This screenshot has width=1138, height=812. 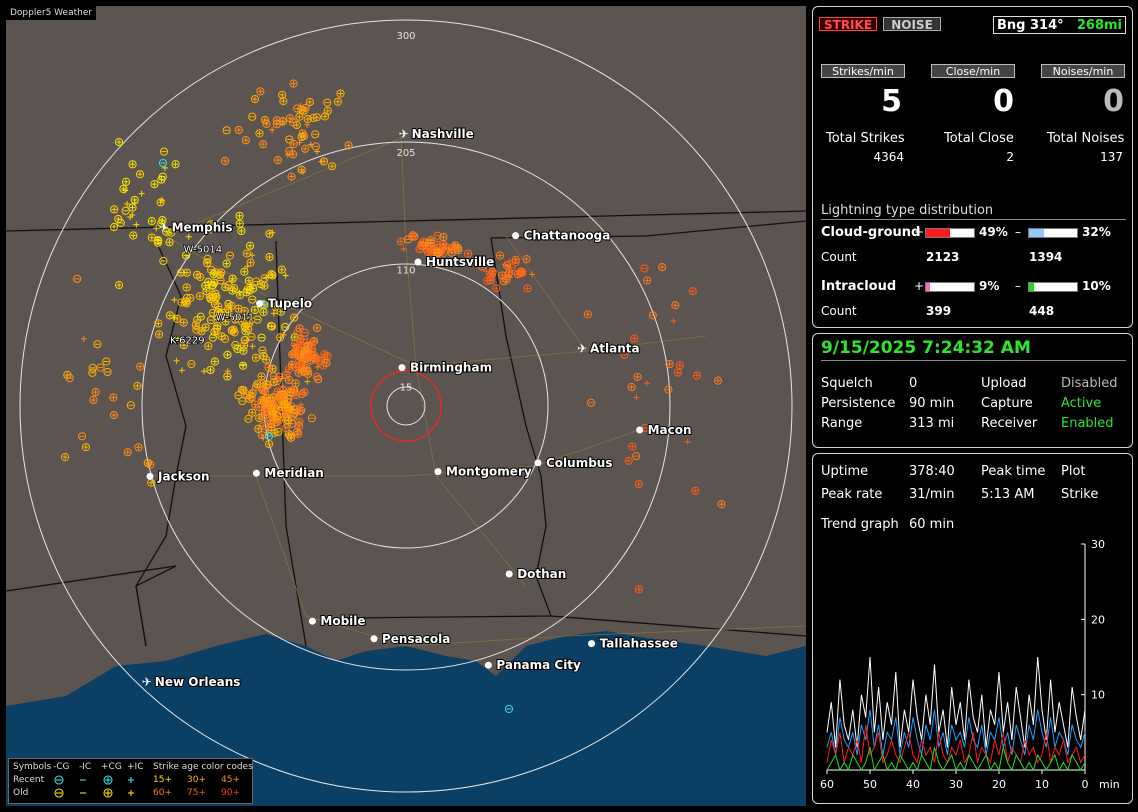 I want to click on x-tick-label: 10, so click(x=1042, y=784).